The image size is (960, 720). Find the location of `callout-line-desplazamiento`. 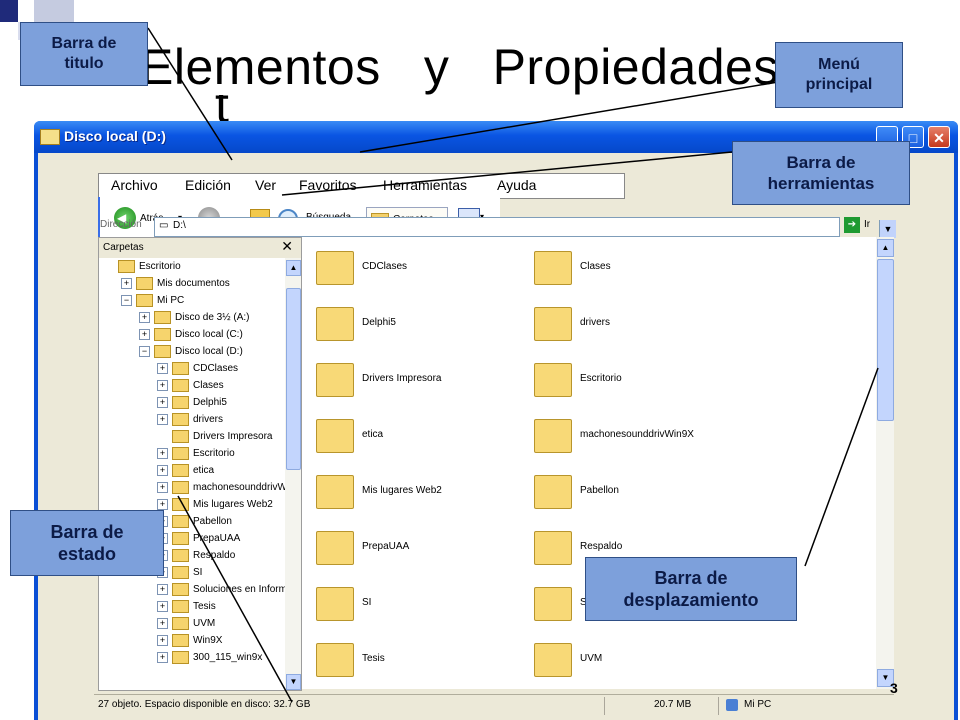

callout-line-desplazamiento is located at coordinates (841, 467).